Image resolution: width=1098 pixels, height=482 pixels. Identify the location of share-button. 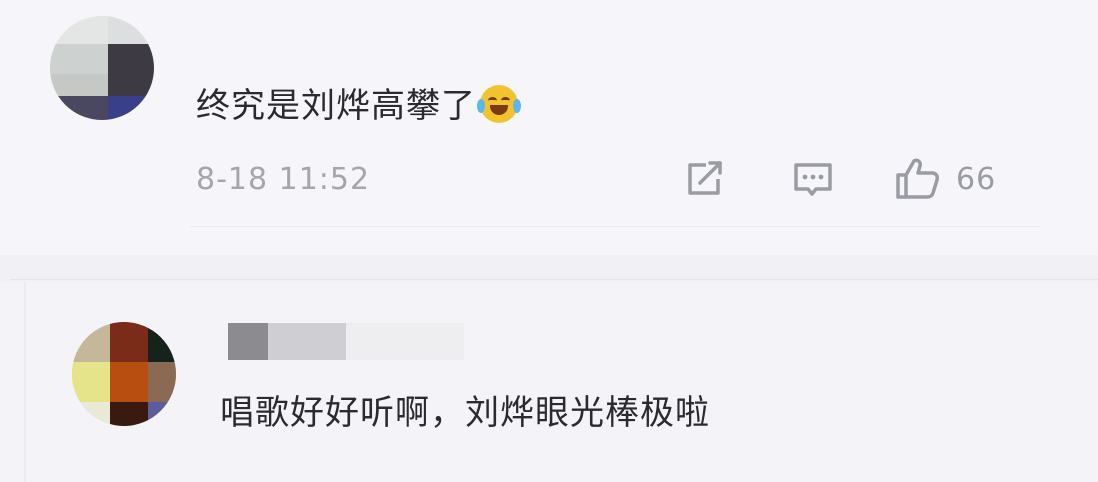
(707, 179).